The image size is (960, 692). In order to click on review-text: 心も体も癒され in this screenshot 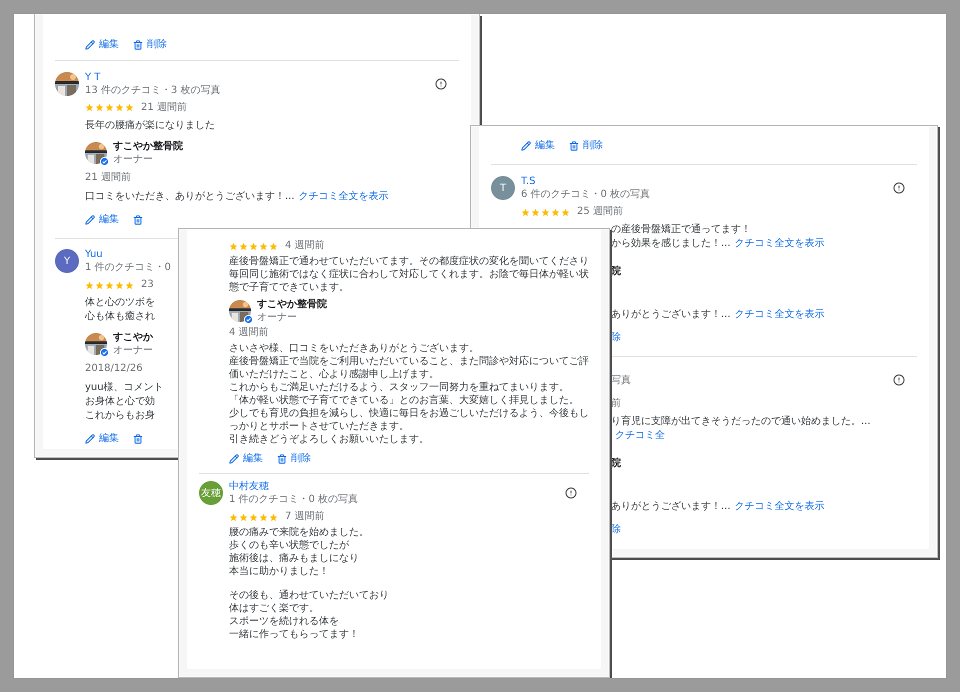, I will do `click(120, 317)`.